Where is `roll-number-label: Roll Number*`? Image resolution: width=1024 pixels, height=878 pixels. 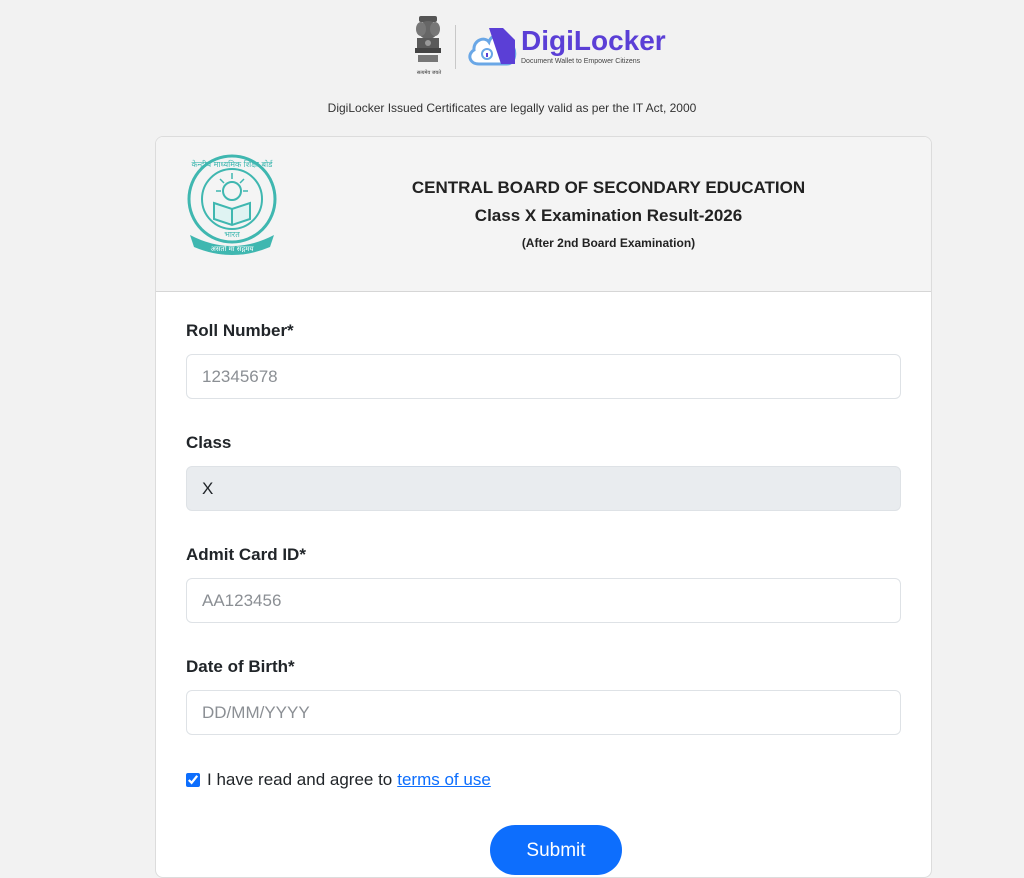
roll-number-label: Roll Number* is located at coordinates (240, 330).